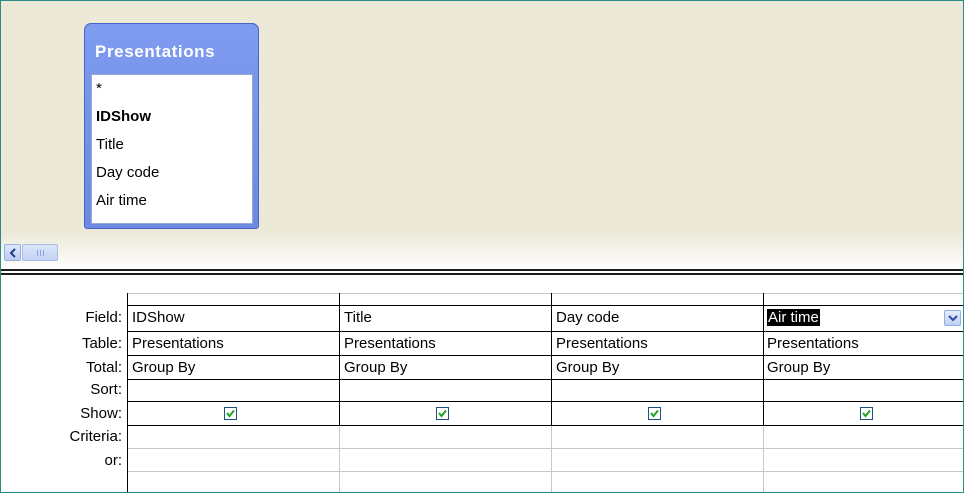  I want to click on scroll-thumb, so click(40, 252).